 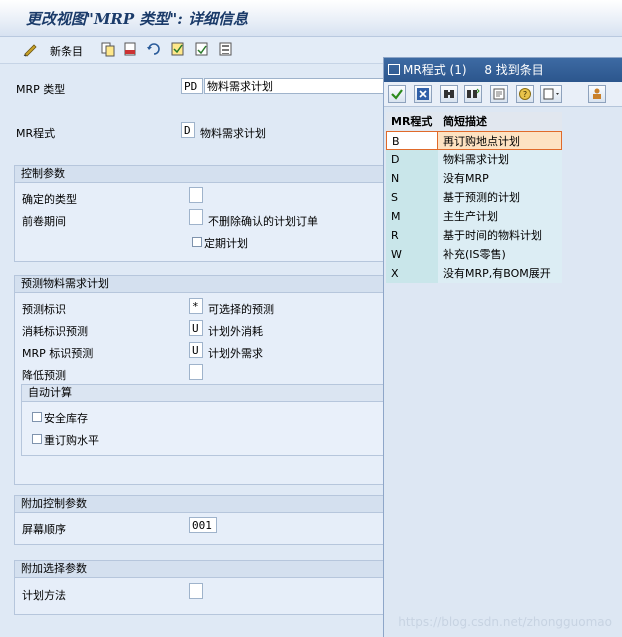 What do you see at coordinates (36, 133) in the screenshot?
I see `mrp-procedure-label: MR程式` at bounding box center [36, 133].